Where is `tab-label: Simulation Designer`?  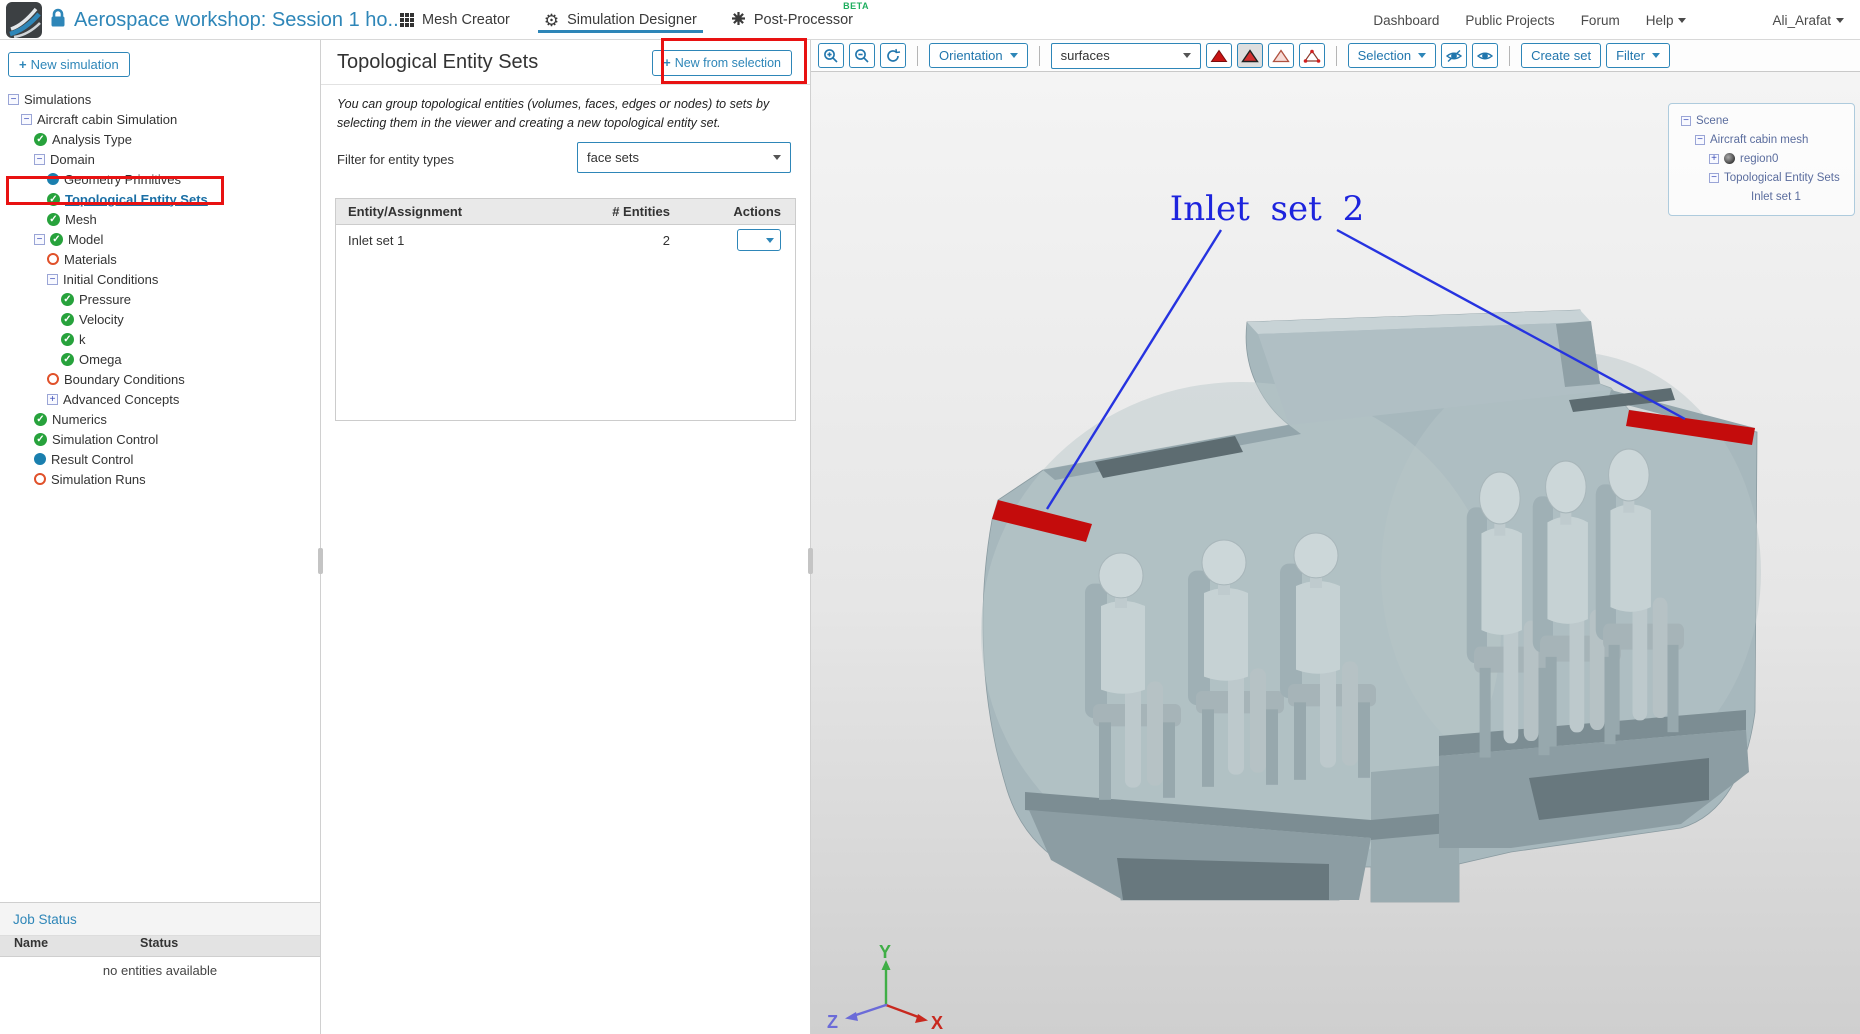 tab-label: Simulation Designer is located at coordinates (632, 20).